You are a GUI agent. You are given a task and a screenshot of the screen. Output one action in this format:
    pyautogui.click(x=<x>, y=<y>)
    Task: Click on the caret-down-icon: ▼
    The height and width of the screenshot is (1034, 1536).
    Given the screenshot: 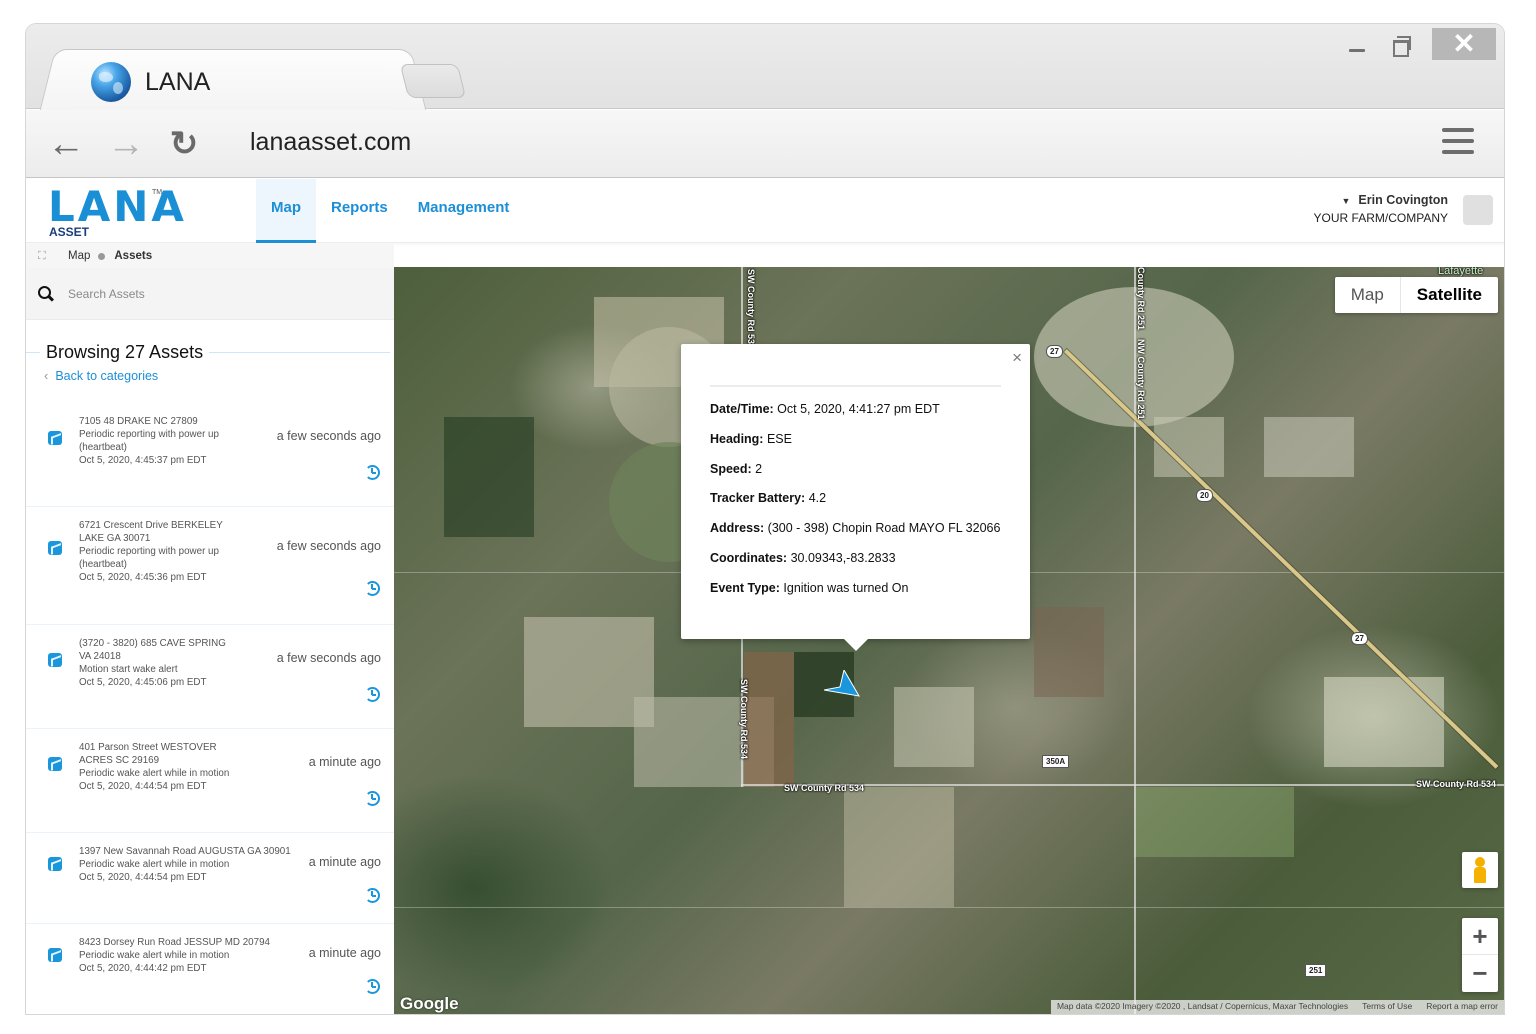 What is the action you would take?
    pyautogui.click(x=1346, y=201)
    